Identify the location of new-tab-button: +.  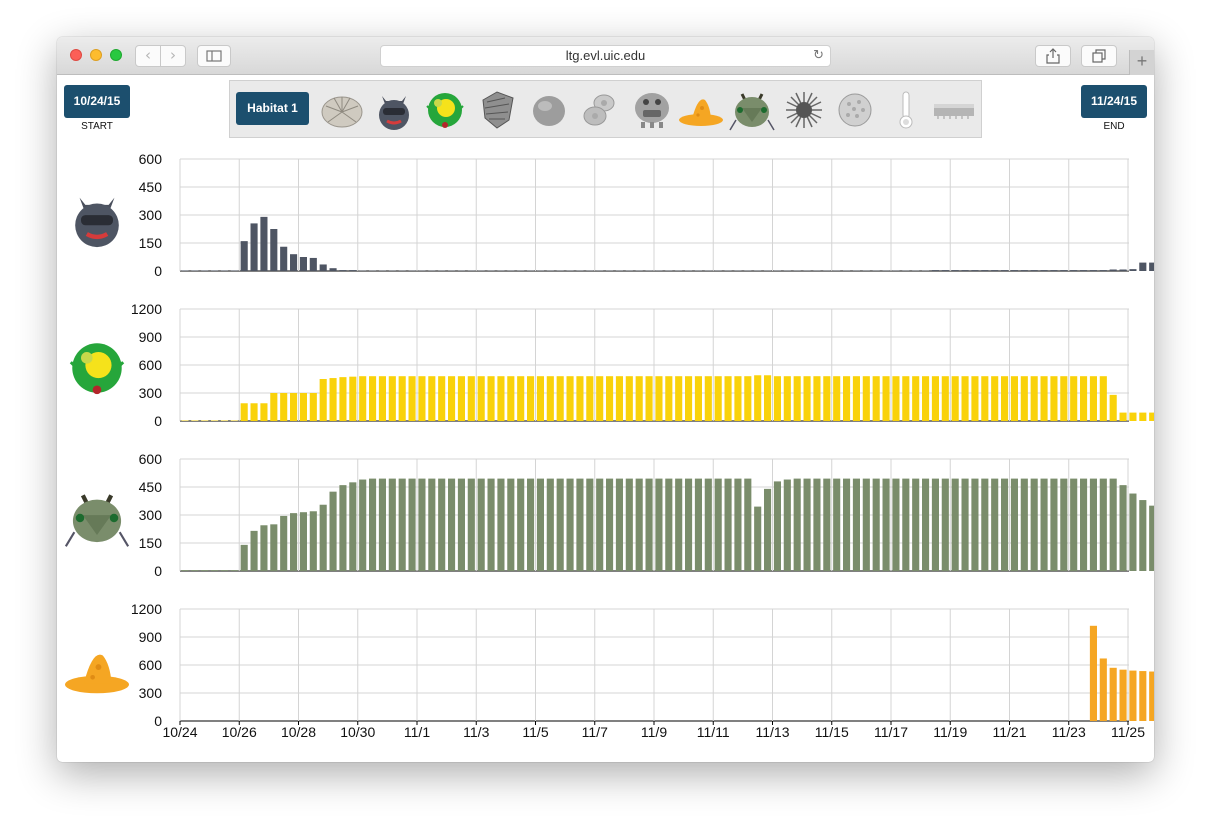
(1141, 62).